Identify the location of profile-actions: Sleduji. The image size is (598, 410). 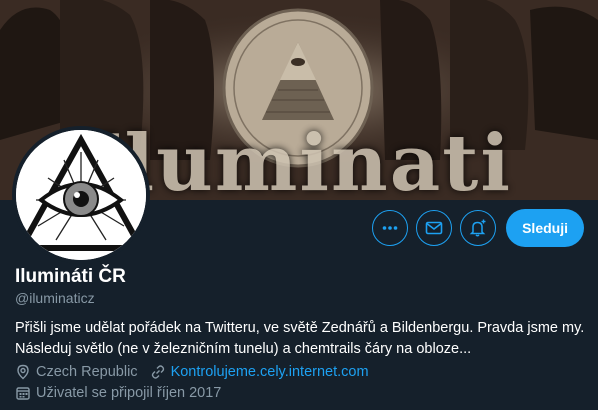
(478, 228).